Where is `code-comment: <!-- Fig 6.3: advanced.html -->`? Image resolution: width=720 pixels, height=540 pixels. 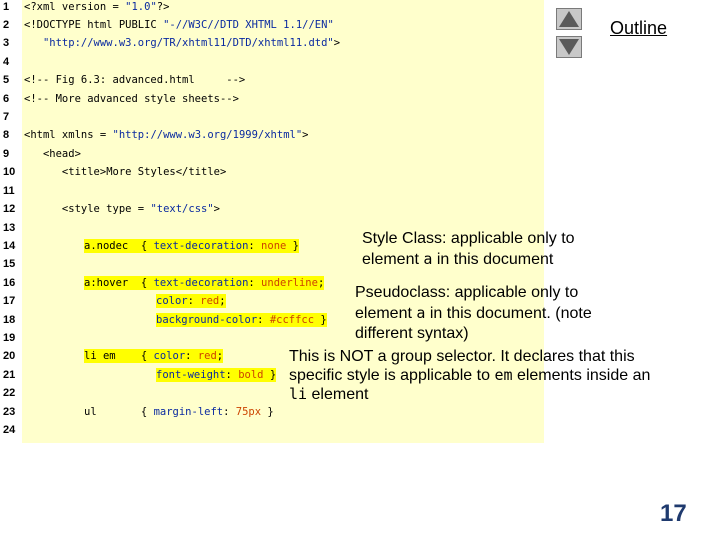 code-comment: <!-- Fig 6.3: advanced.html --> is located at coordinates (135, 80).